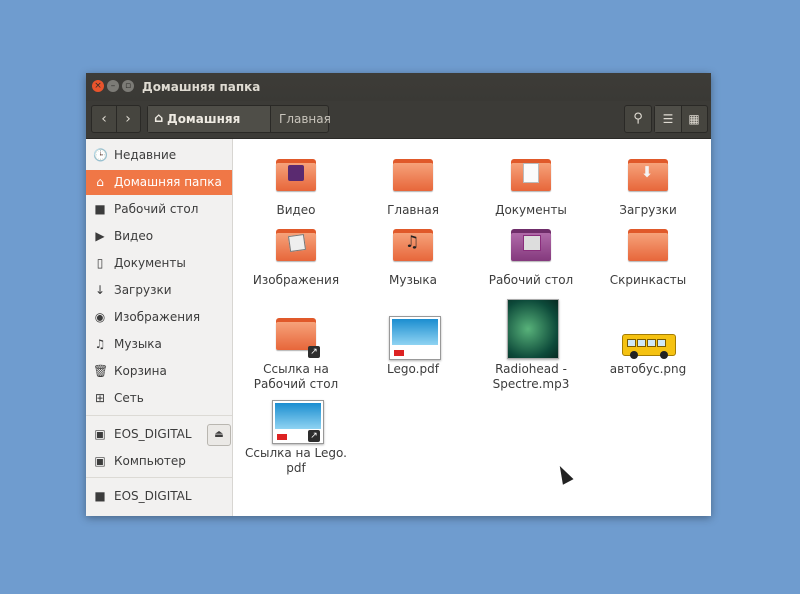 The height and width of the screenshot is (594, 800). What do you see at coordinates (296, 376) in the screenshot?
I see `file-label: Ссылка на Рабочий стол` at bounding box center [296, 376].